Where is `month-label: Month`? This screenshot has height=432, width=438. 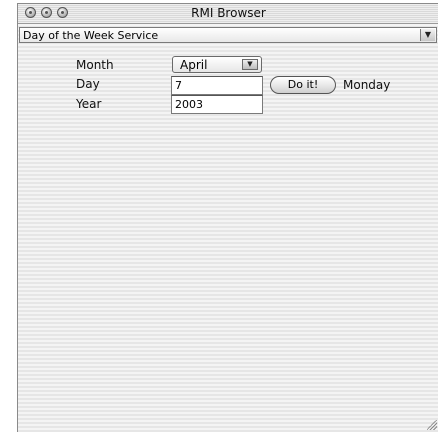 month-label: Month is located at coordinates (95, 65).